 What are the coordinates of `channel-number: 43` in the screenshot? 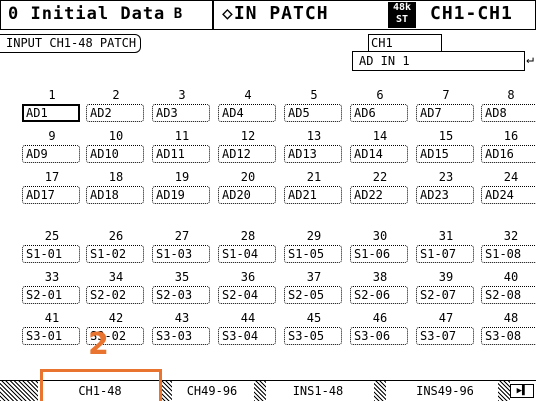 It's located at (182, 318).